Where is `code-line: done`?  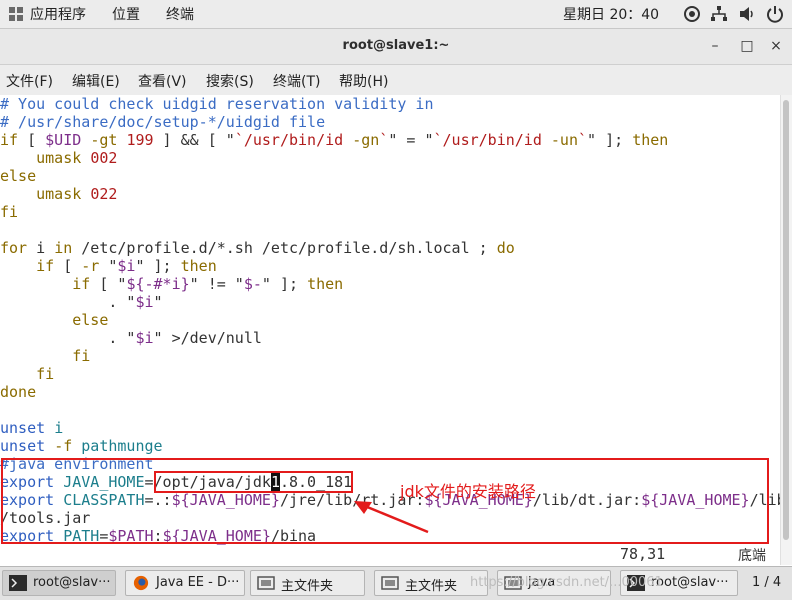 code-line: done is located at coordinates (18, 392).